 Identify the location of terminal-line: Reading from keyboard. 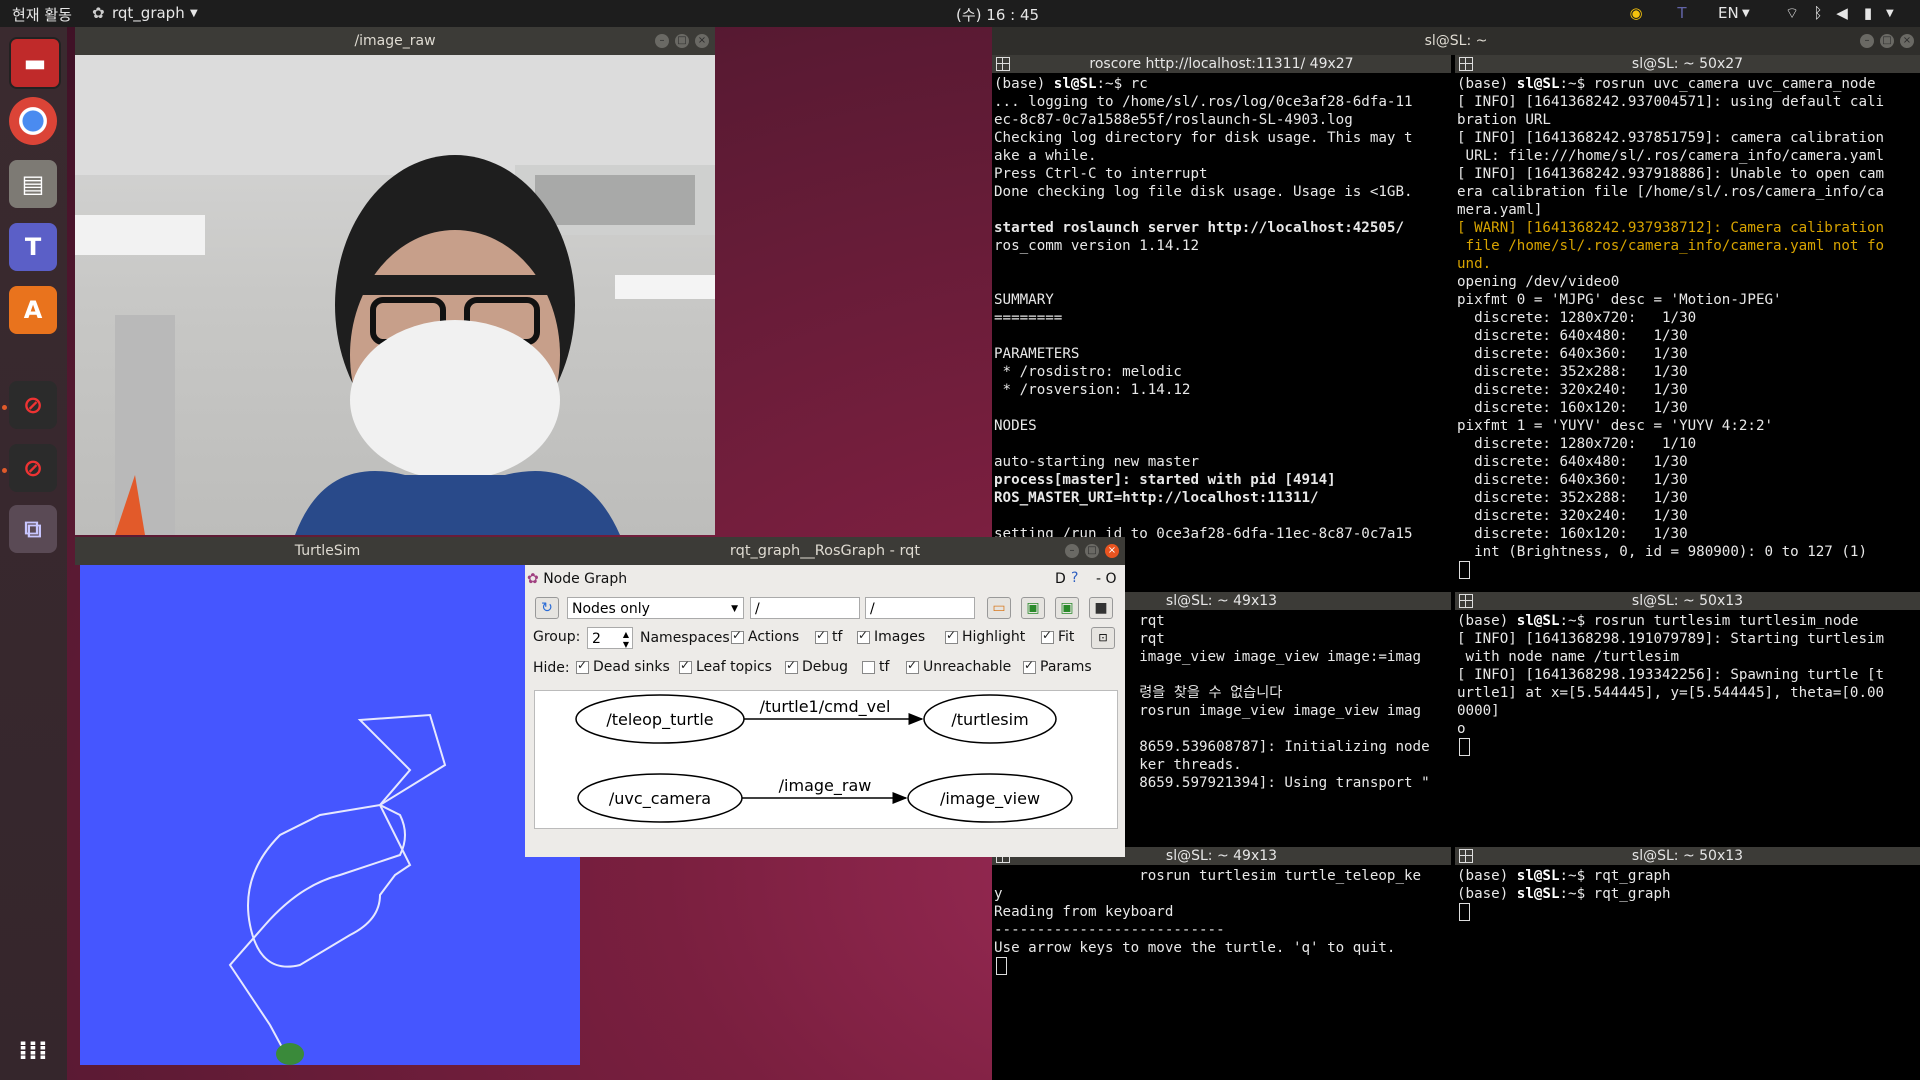
(1084, 912).